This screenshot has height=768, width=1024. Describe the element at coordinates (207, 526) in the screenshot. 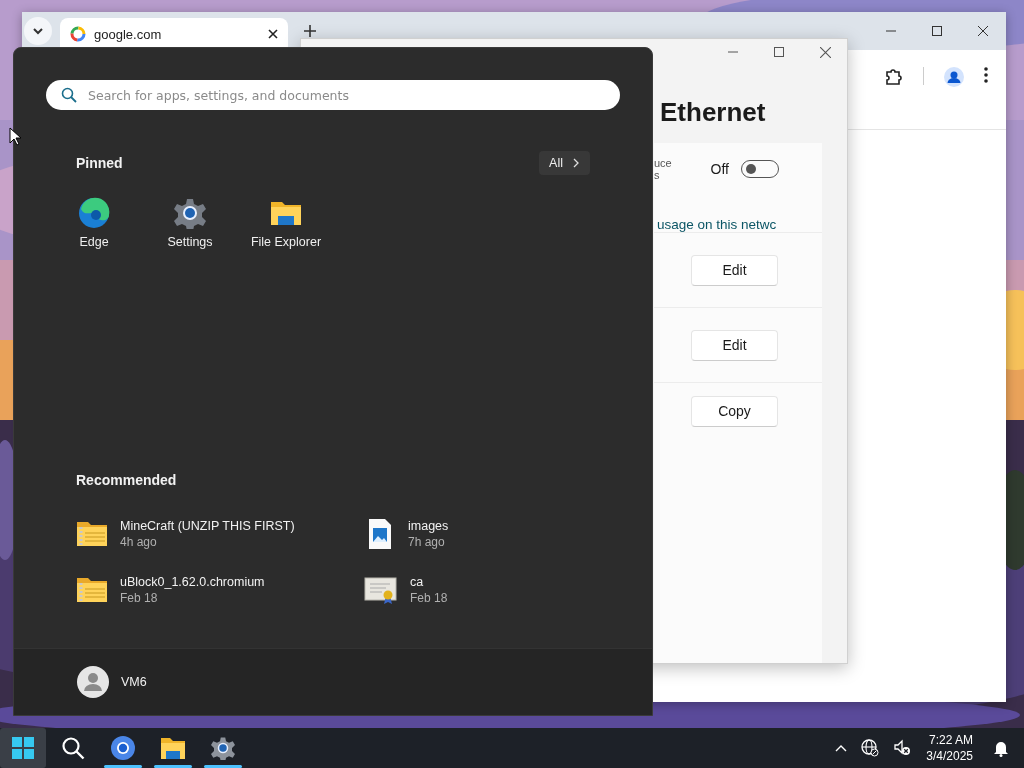

I see `file-name: MineCraft (UNZIP THIS FIRST)` at that location.